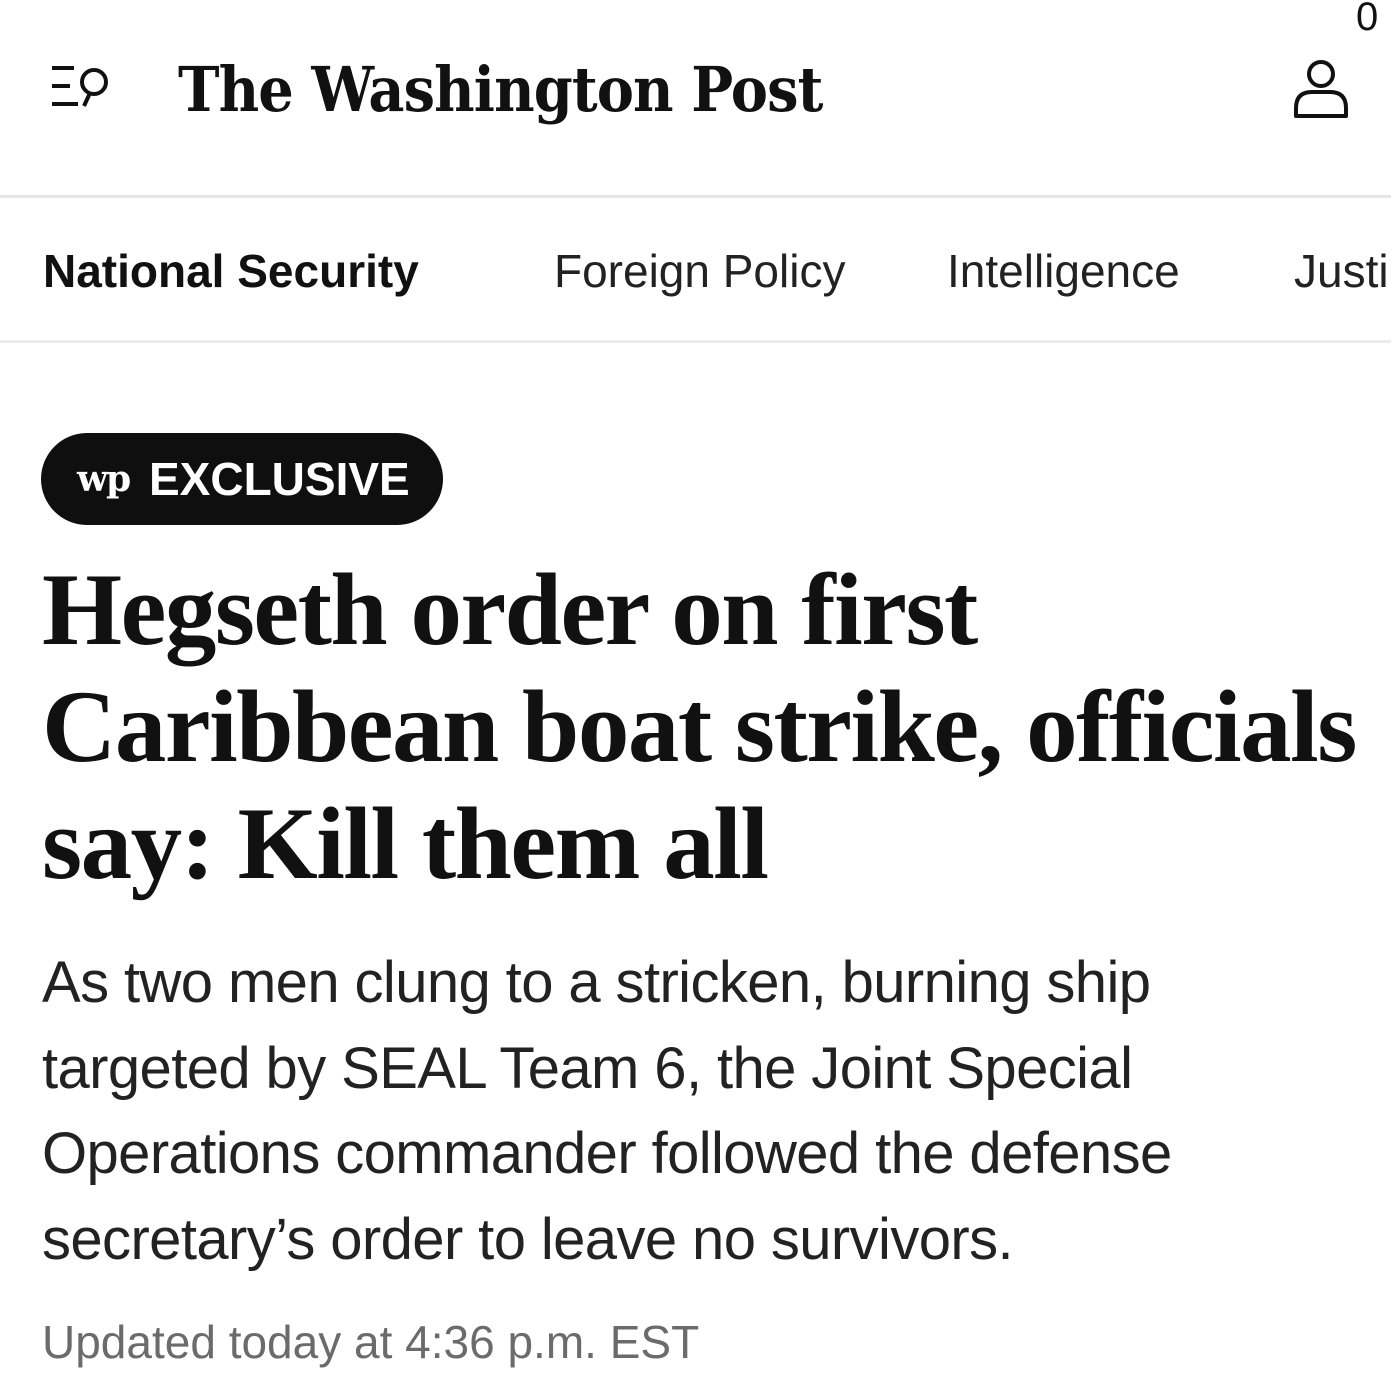 The height and width of the screenshot is (1399, 1391). I want to click on menu-search-icon, so click(81, 88).